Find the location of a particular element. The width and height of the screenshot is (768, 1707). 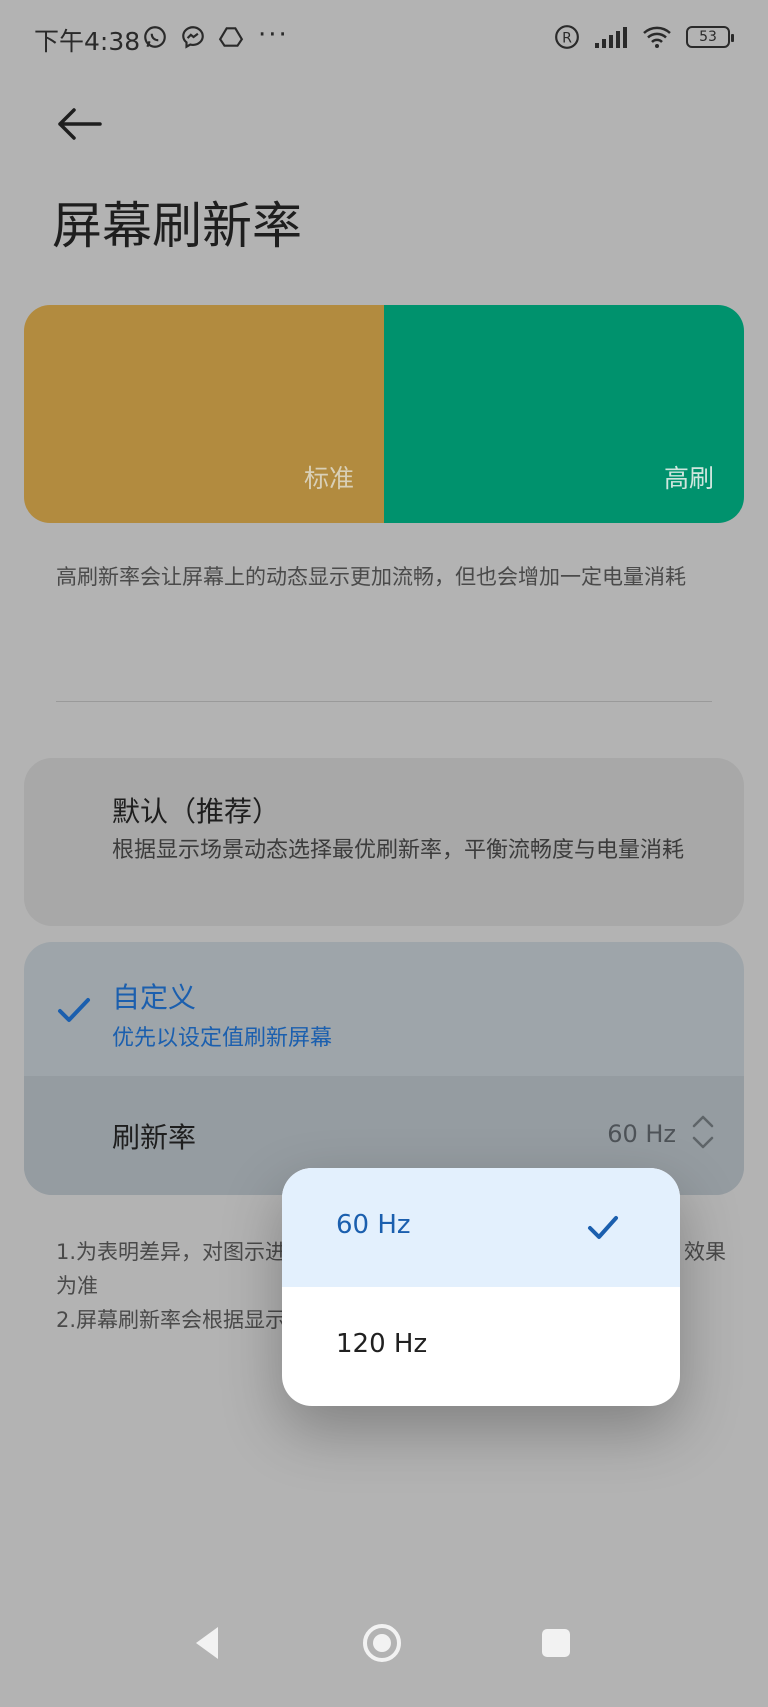

back-arrow-icon is located at coordinates (80, 124).